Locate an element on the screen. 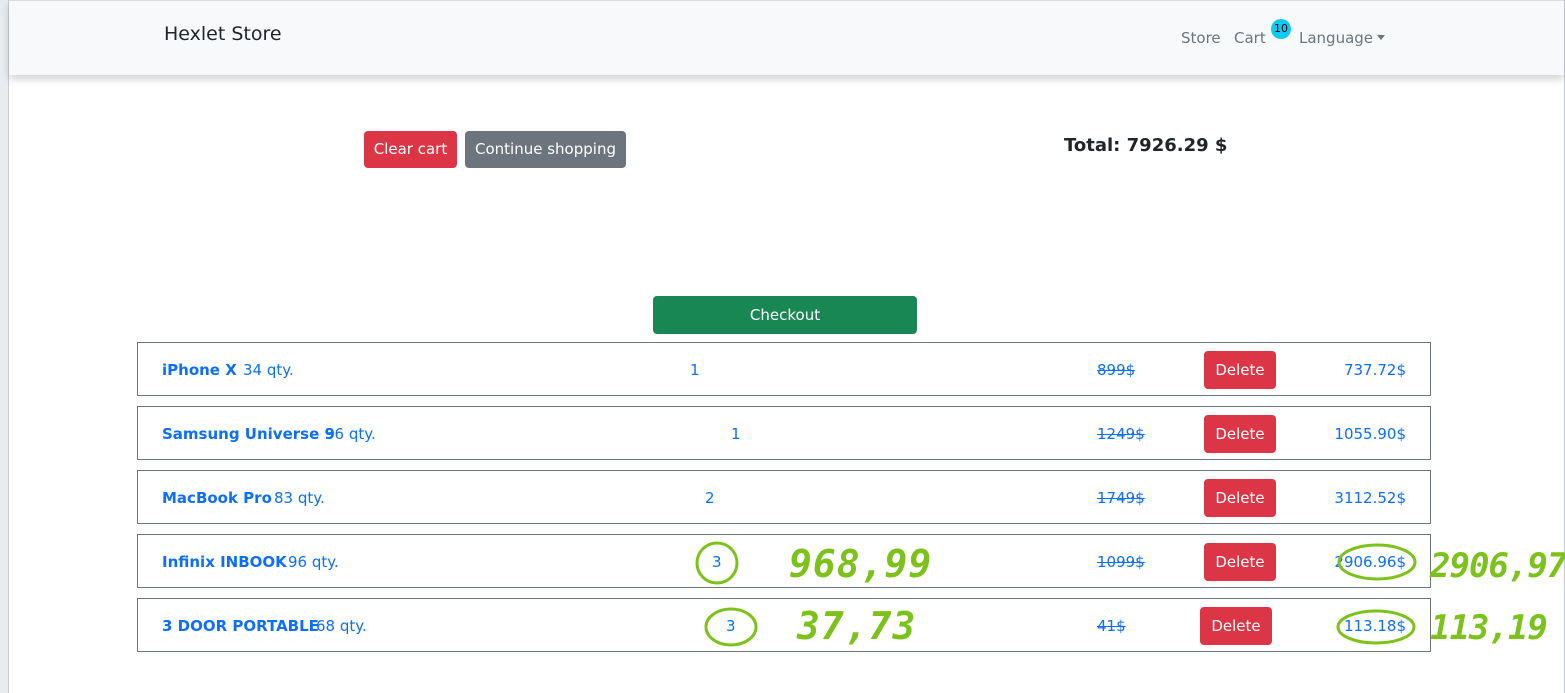  annotation-row5-unit: 37,73 is located at coordinates (856, 626).